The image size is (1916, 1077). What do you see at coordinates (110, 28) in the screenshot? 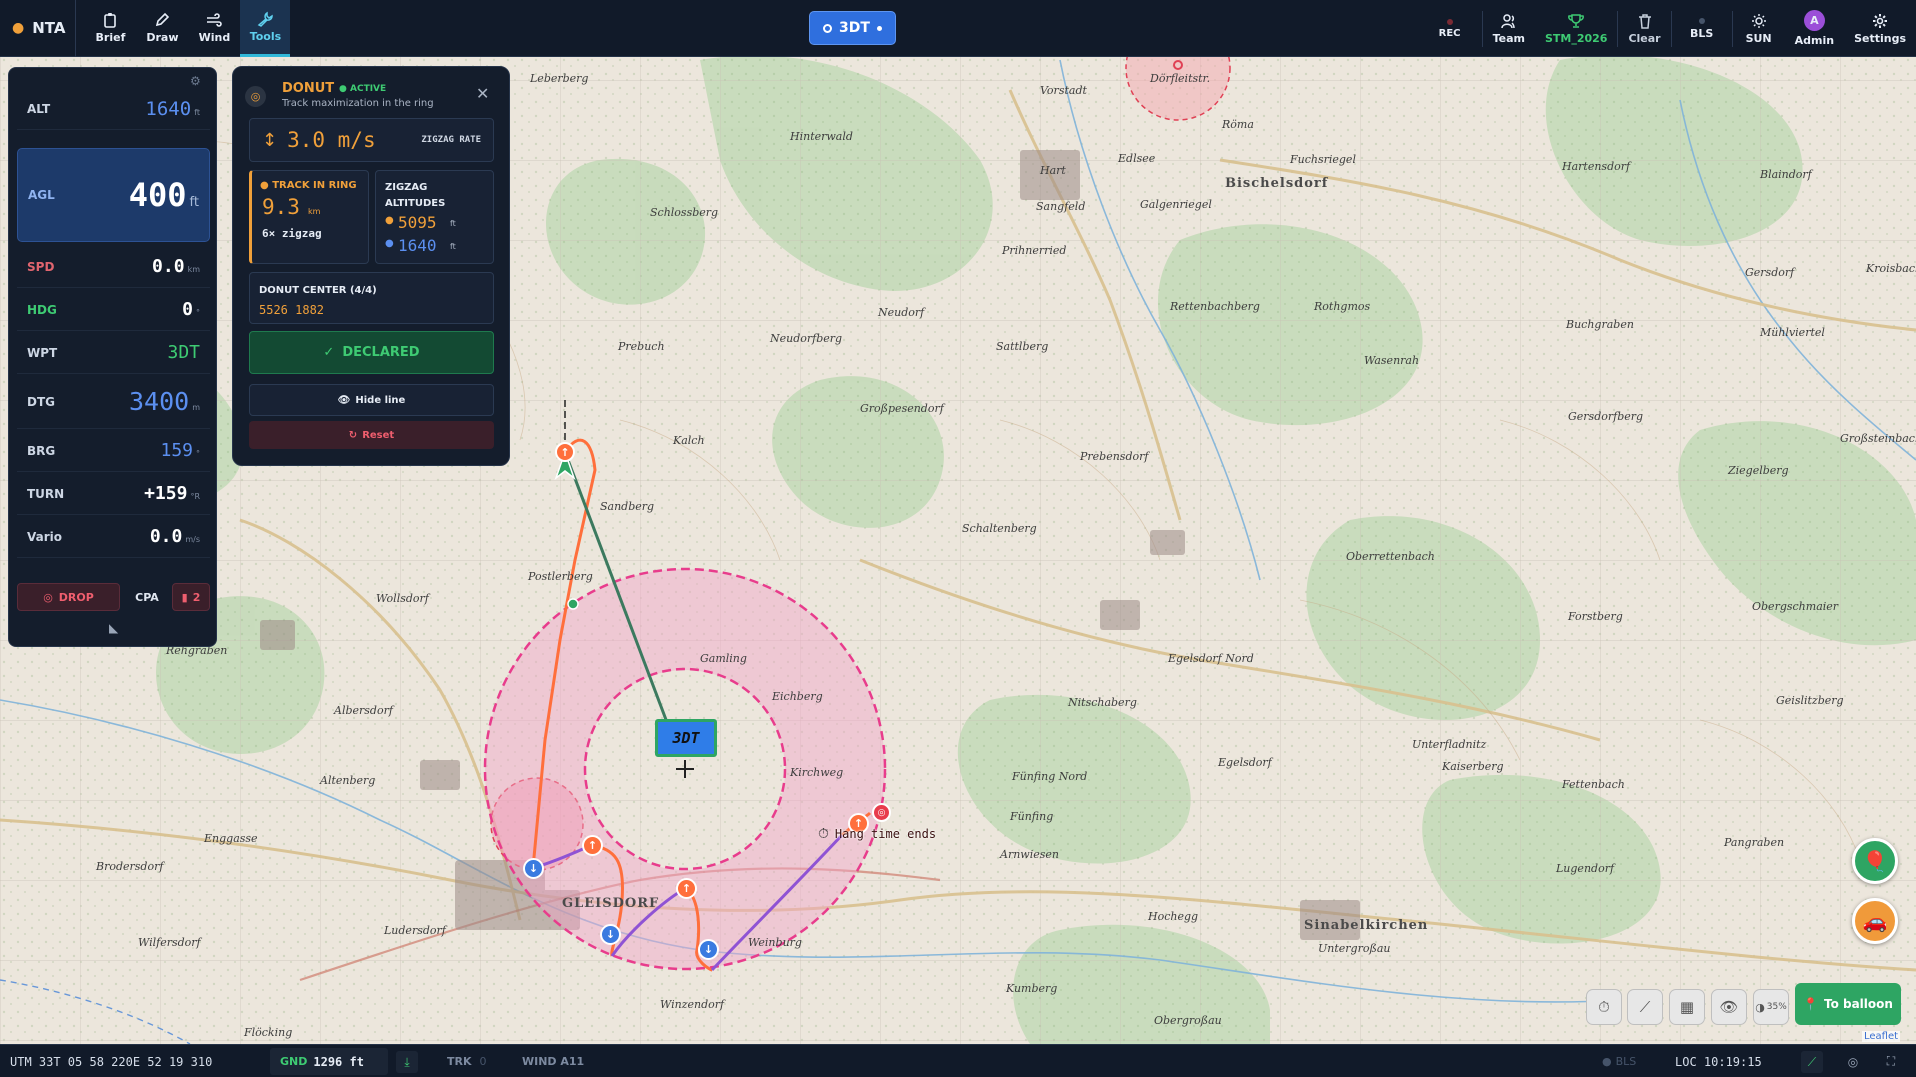
I see `brief-button: Brief` at bounding box center [110, 28].